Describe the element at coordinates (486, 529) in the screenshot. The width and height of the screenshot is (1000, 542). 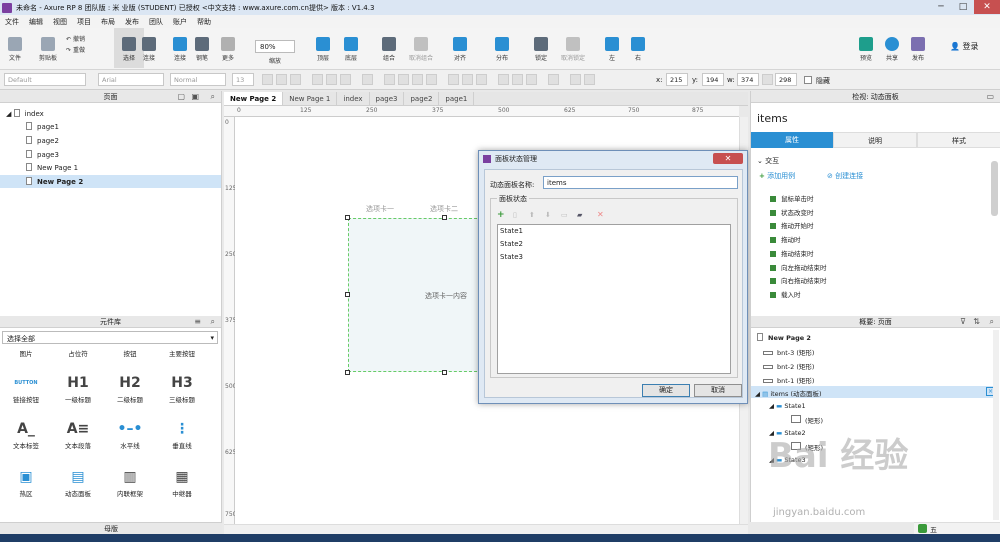
I see `canvas-horizontal-scrollbar` at that location.